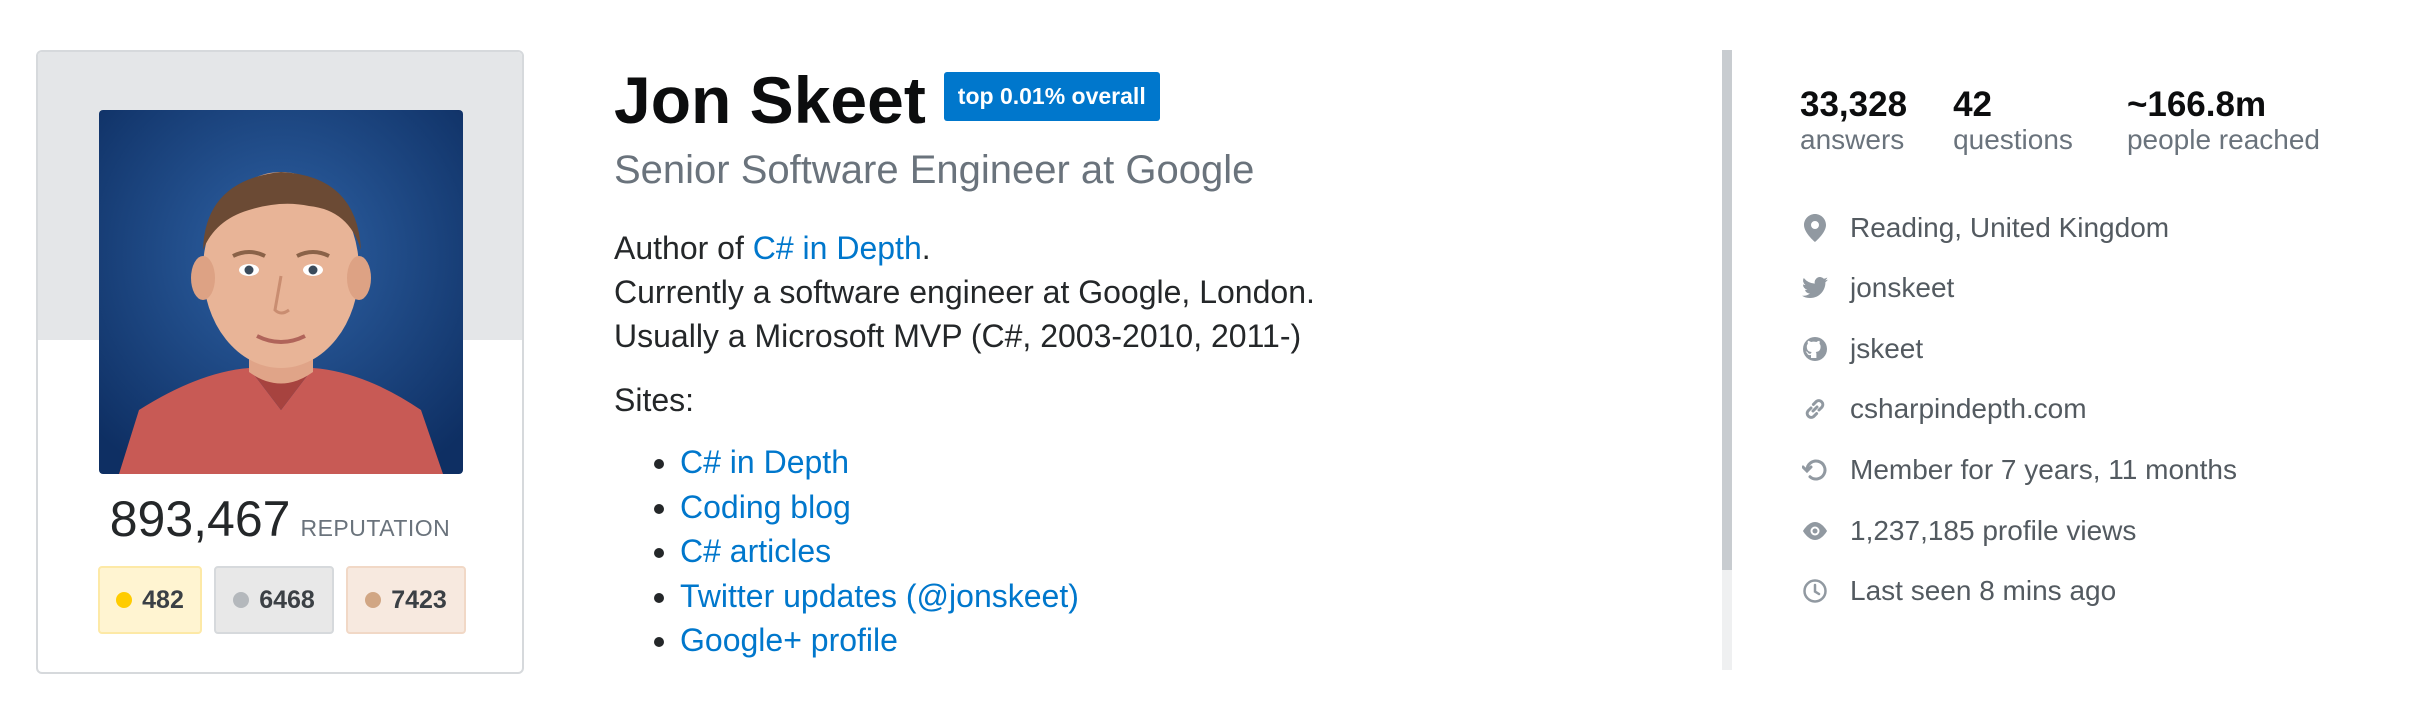 This screenshot has height=716, width=2412. I want to click on stat-answers: 33,328 answers, so click(1854, 120).